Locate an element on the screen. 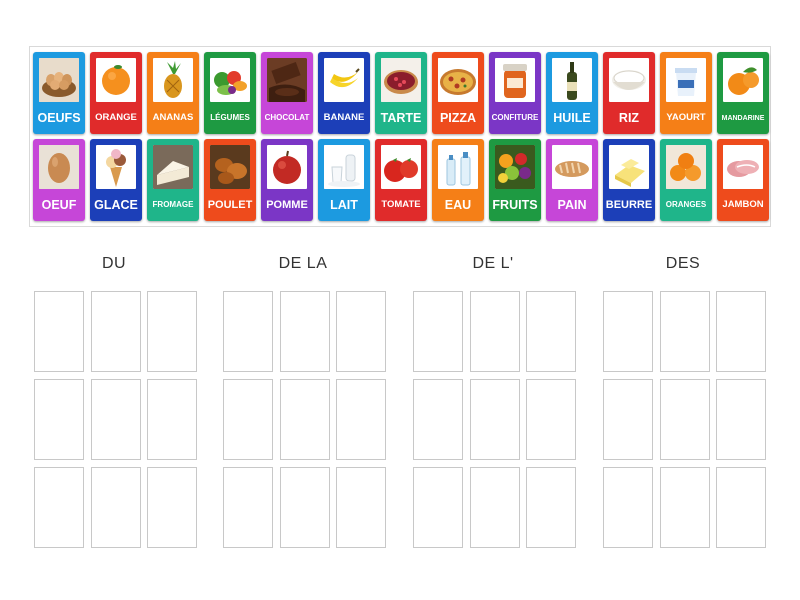 Image resolution: width=800 pixels, height=600 pixels. food-card-oranges: ORANGES is located at coordinates (686, 180).